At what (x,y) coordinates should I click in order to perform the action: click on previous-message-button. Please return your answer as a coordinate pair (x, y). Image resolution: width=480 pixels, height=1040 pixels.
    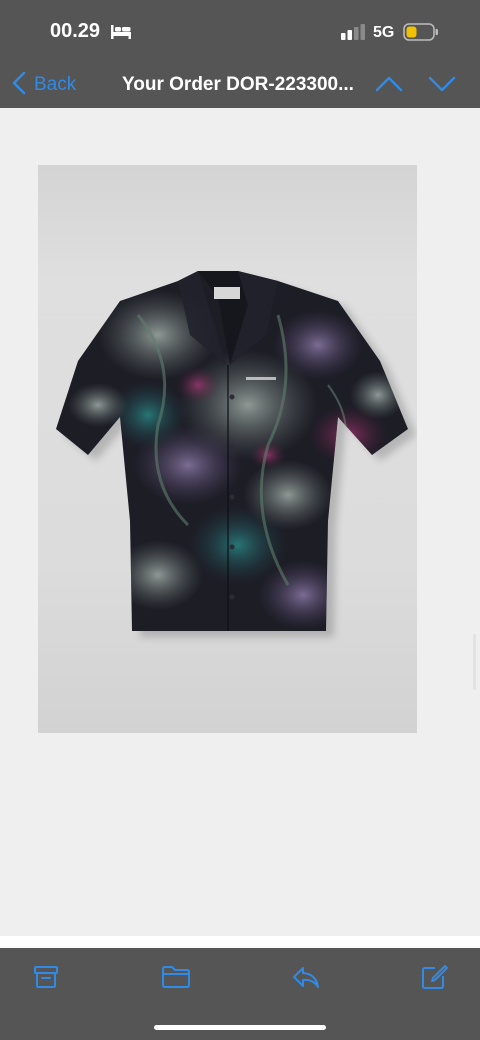
    Looking at the image, I should click on (389, 86).